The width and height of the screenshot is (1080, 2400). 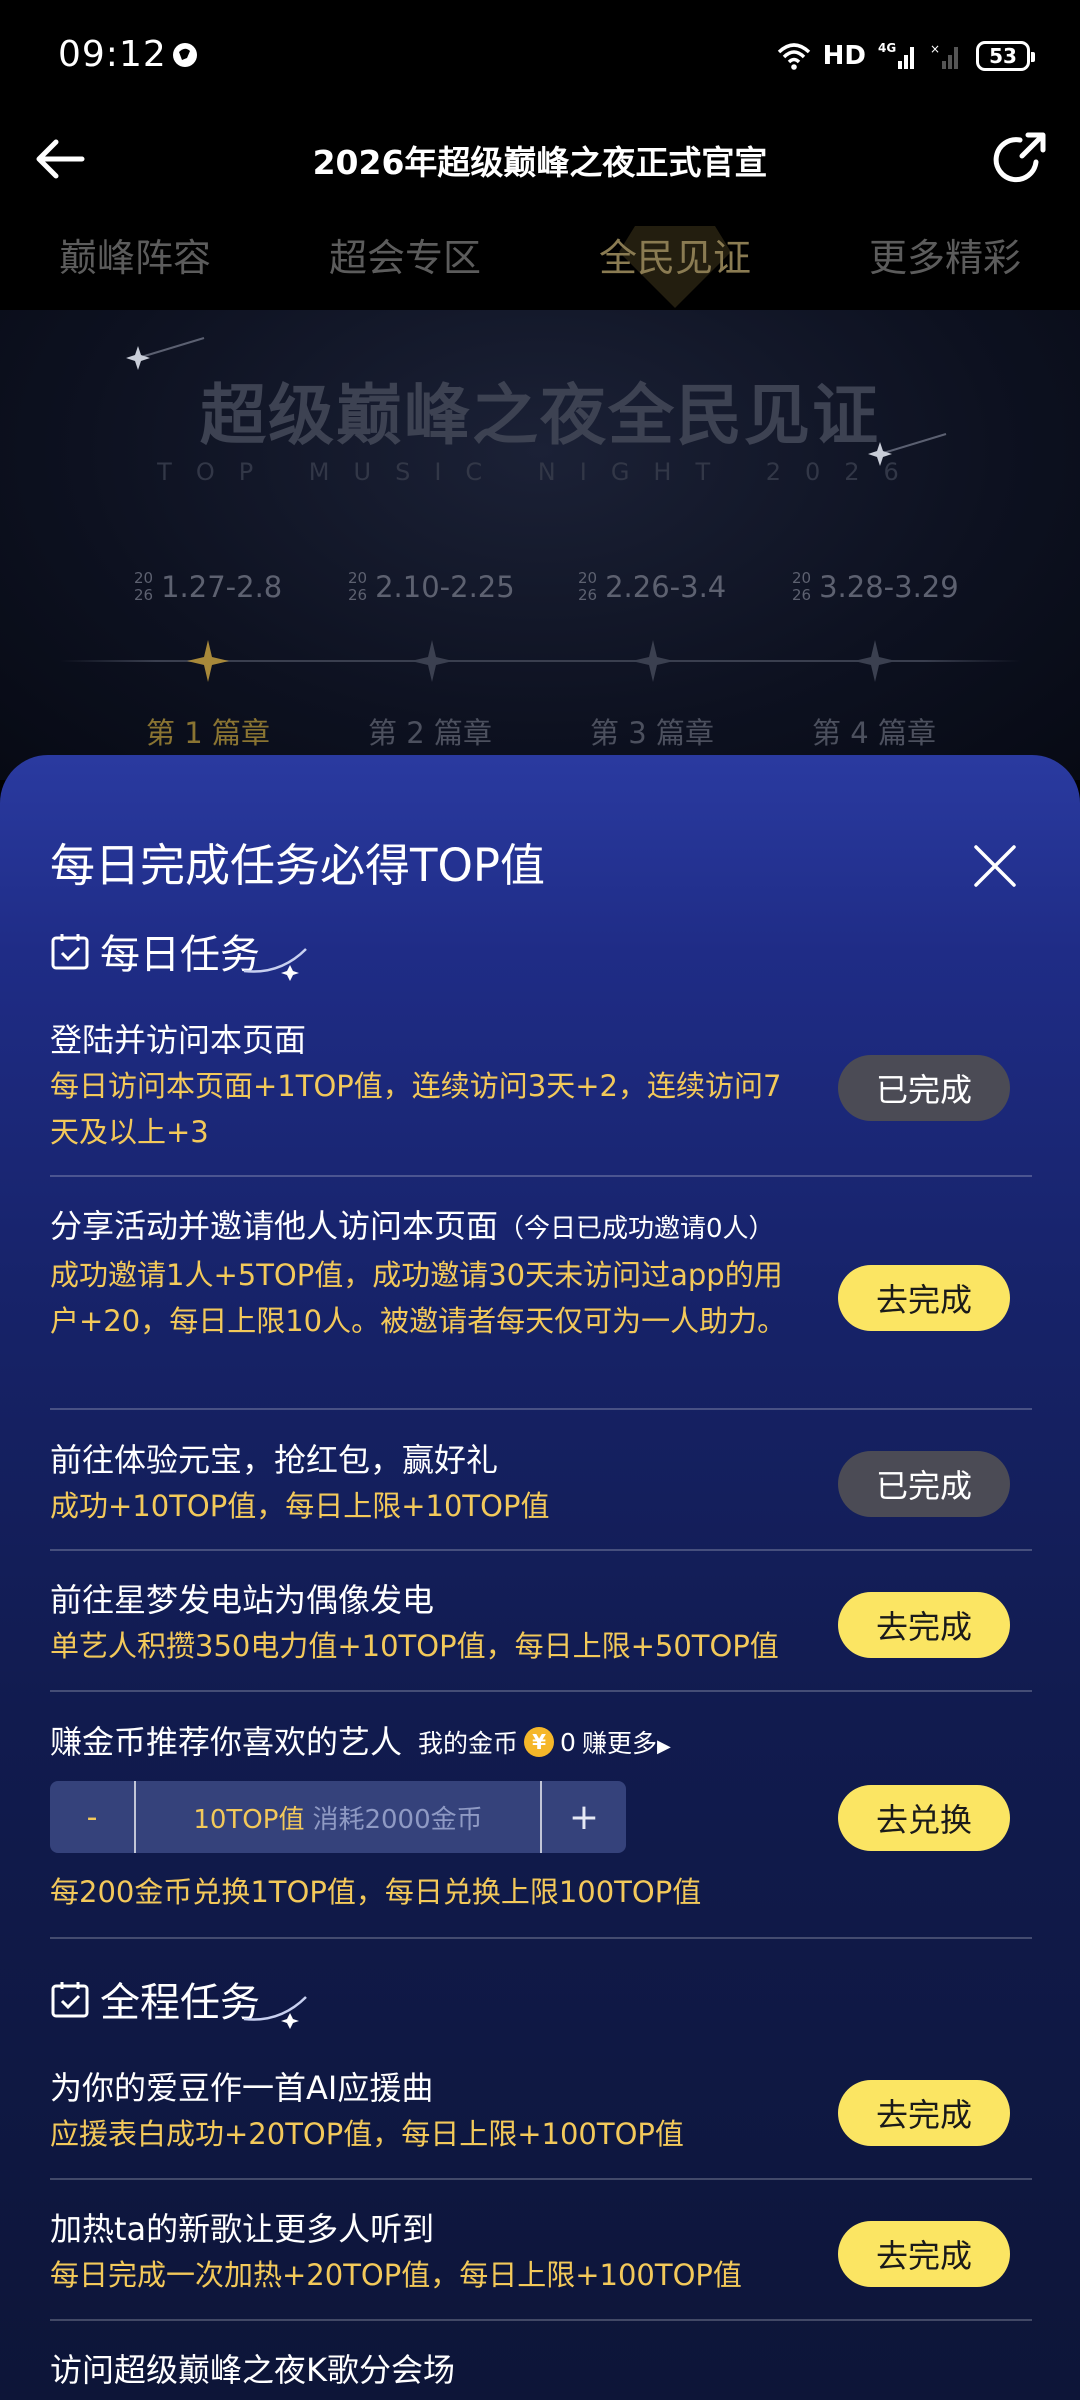 I want to click on coin-icon: ¥, so click(x=539, y=1742).